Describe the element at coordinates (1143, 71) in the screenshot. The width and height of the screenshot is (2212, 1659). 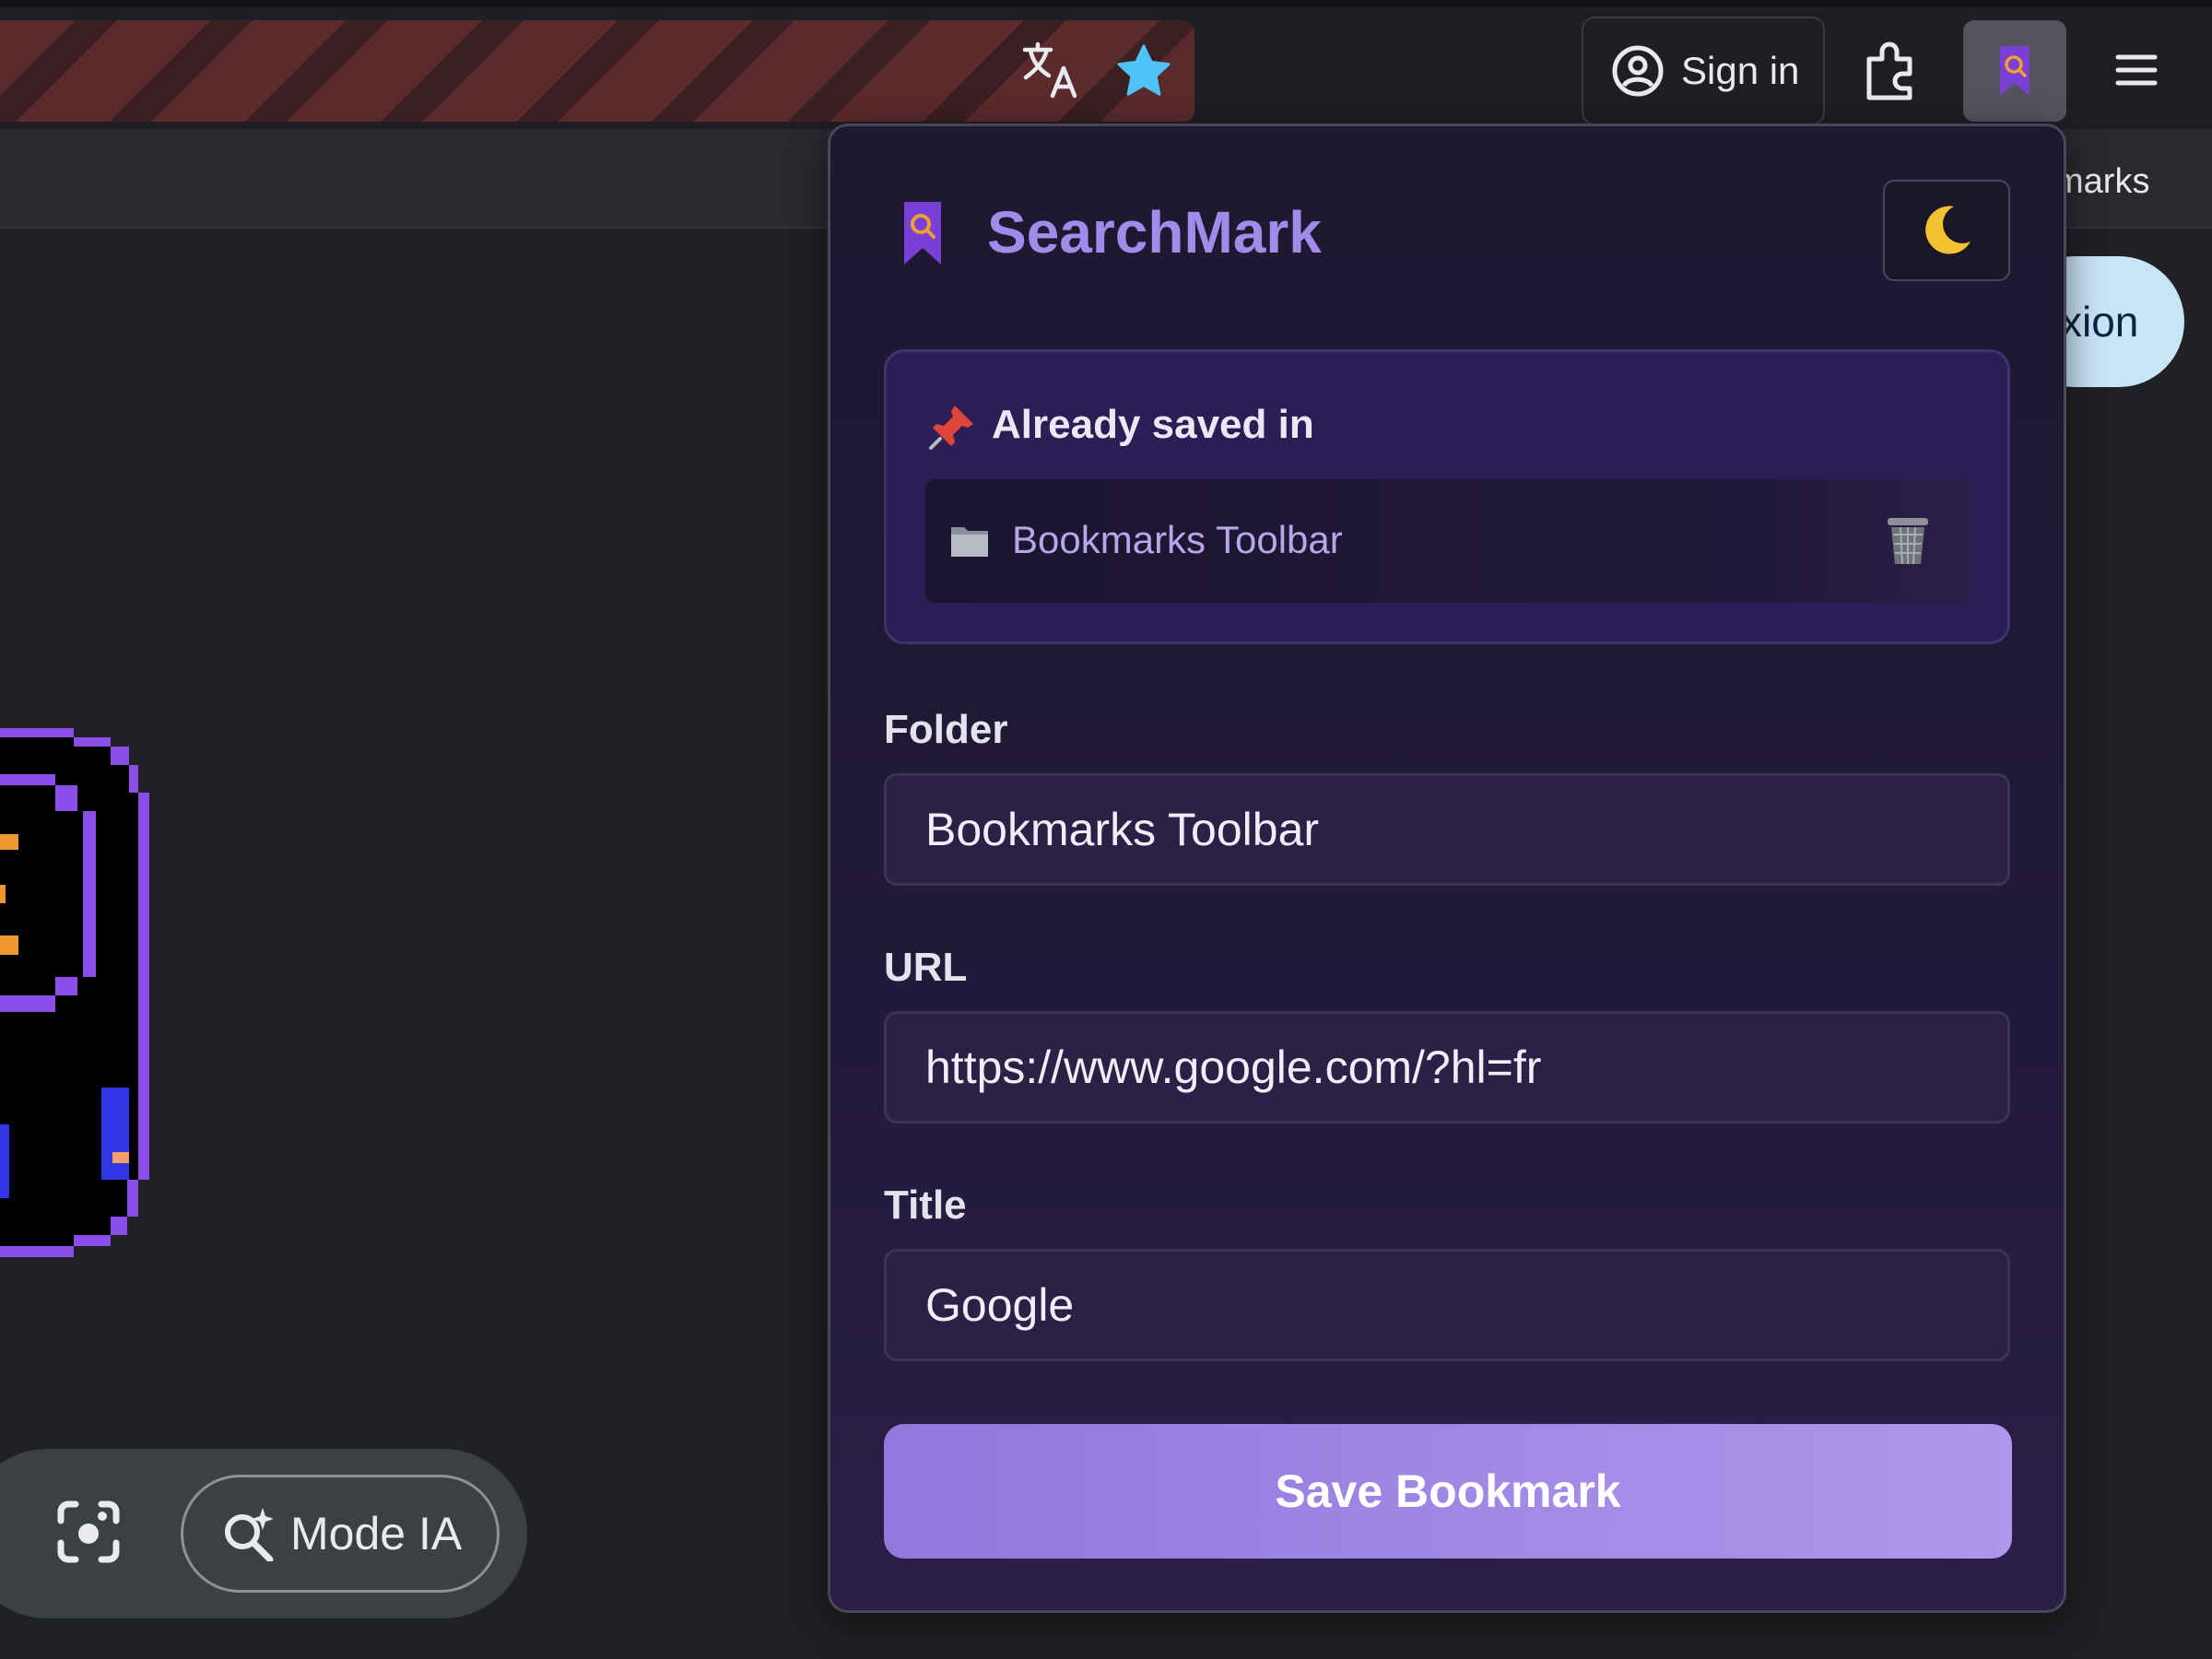
I see `star-icon` at that location.